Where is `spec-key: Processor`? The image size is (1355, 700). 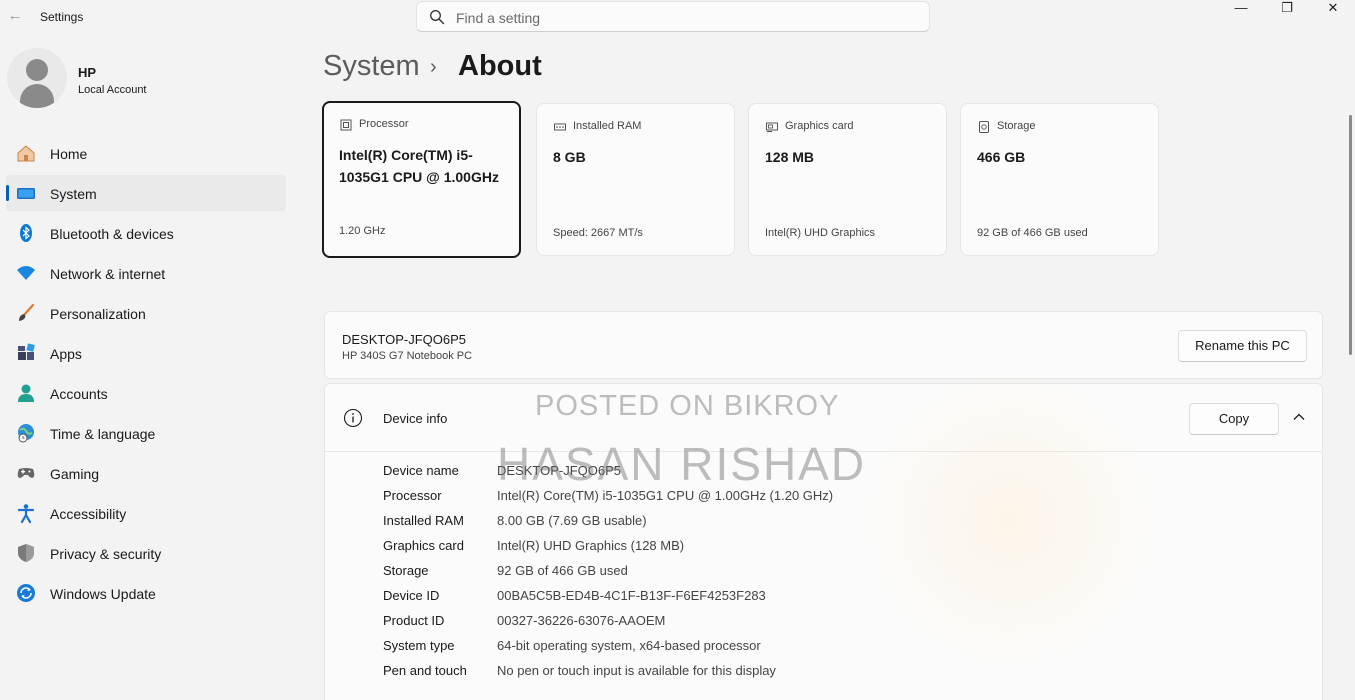
spec-key: Processor is located at coordinates (412, 495).